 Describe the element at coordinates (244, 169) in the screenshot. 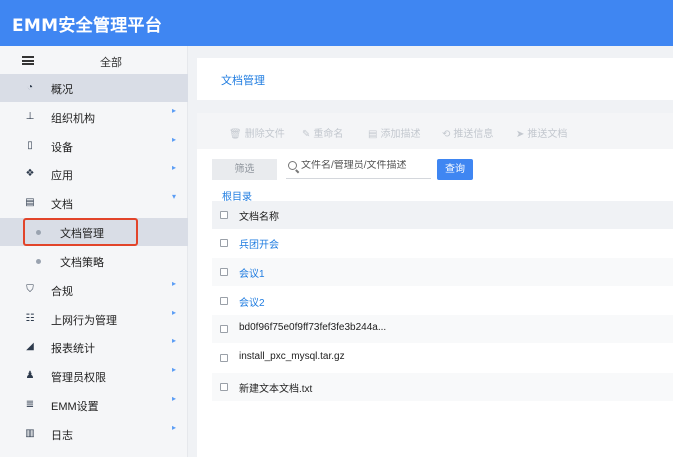

I see `filter-button: 筛选` at that location.